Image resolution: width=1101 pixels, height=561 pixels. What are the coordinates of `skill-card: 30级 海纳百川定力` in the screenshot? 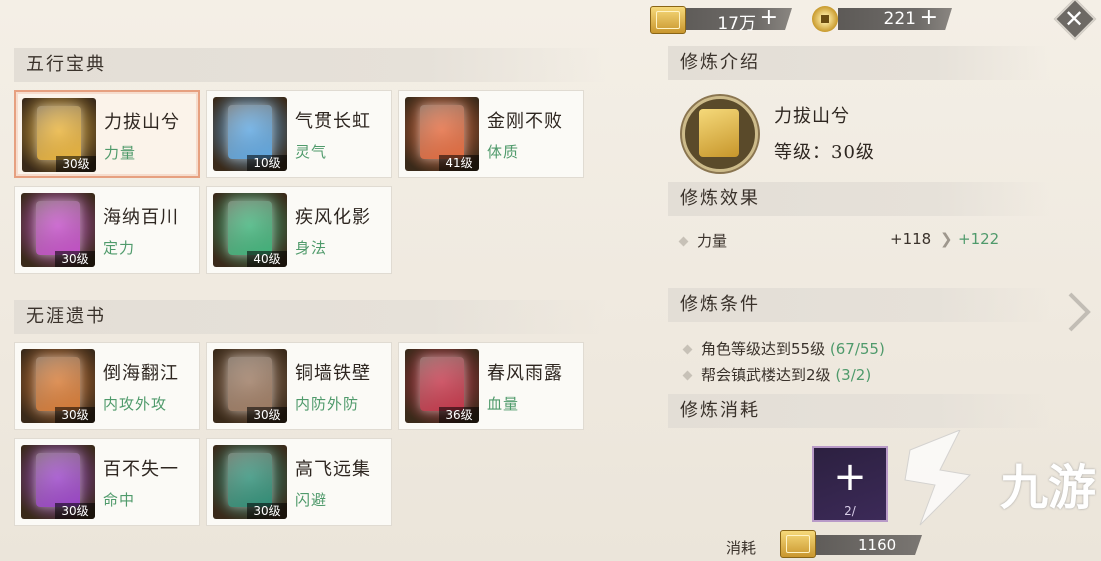 It's located at (107, 230).